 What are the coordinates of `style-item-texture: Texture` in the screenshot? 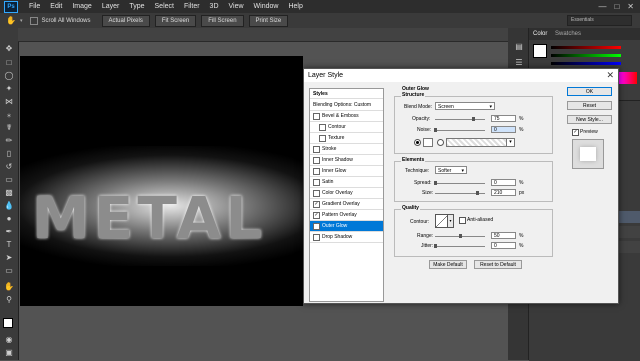 It's located at (346, 138).